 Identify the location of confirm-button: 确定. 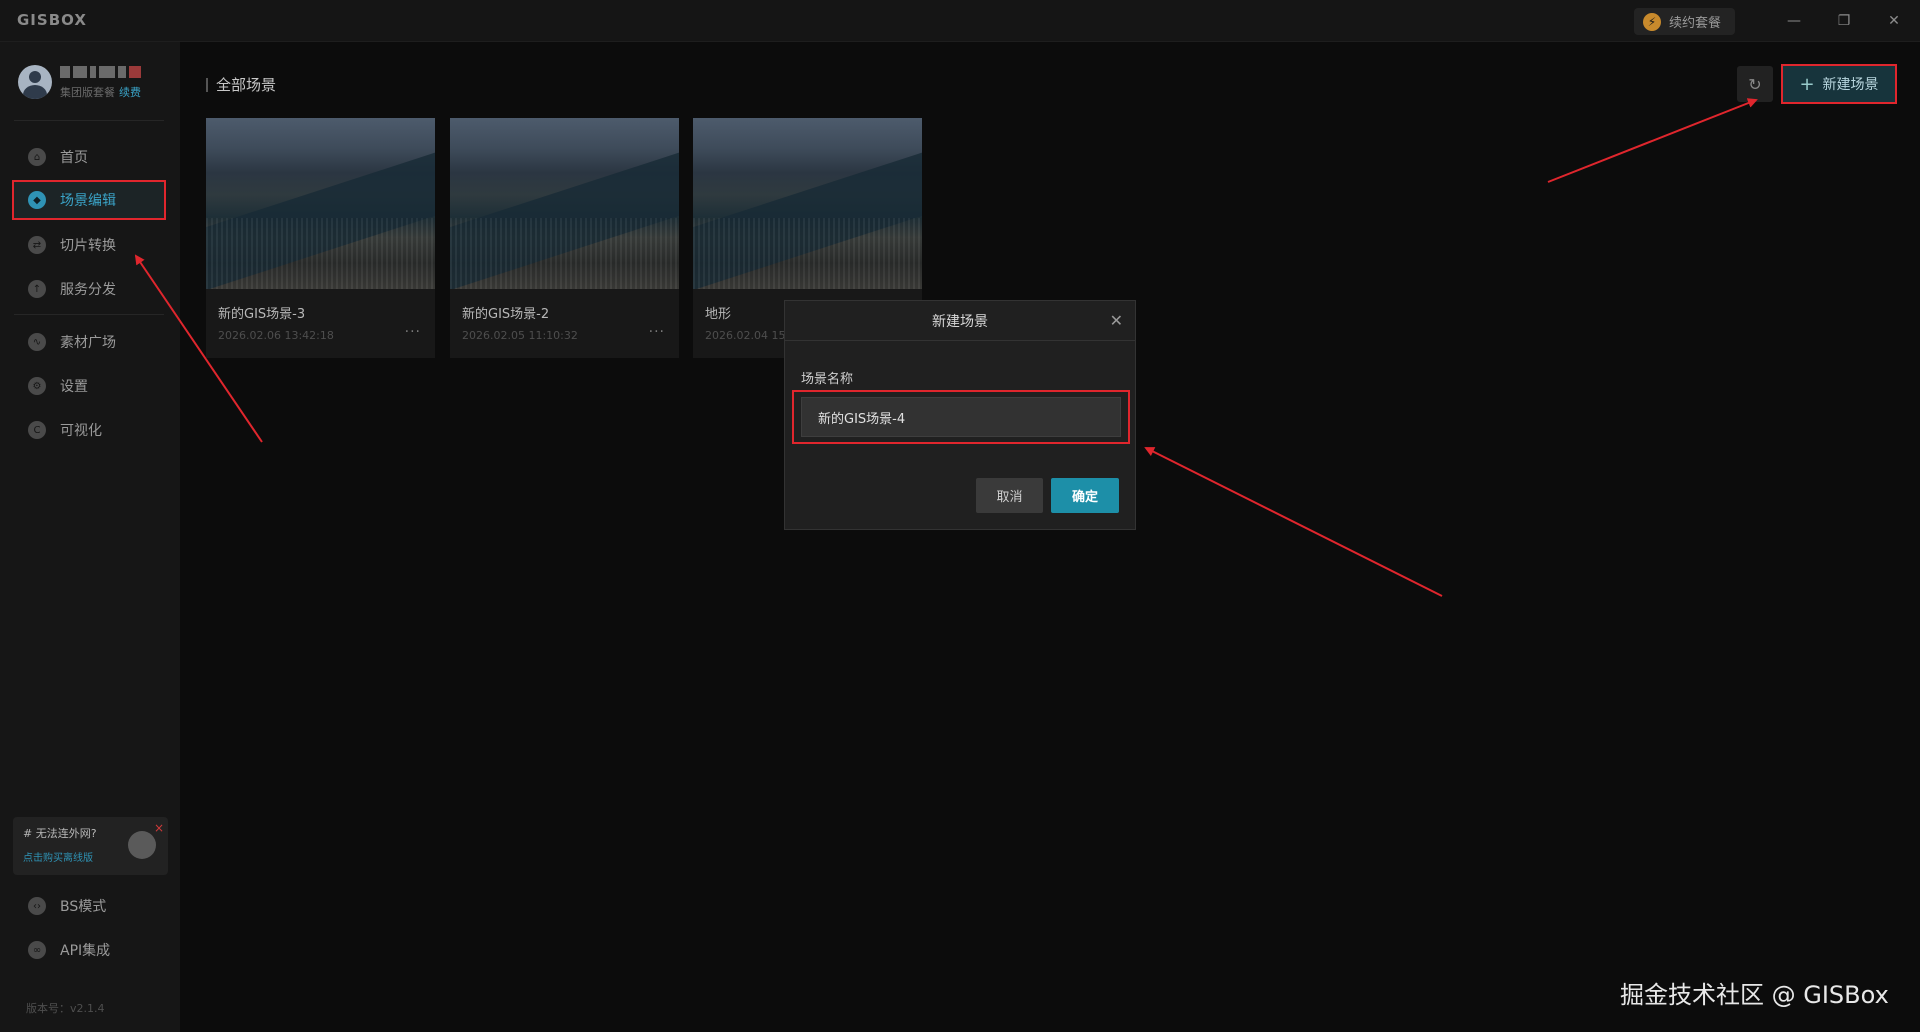
(1085, 495).